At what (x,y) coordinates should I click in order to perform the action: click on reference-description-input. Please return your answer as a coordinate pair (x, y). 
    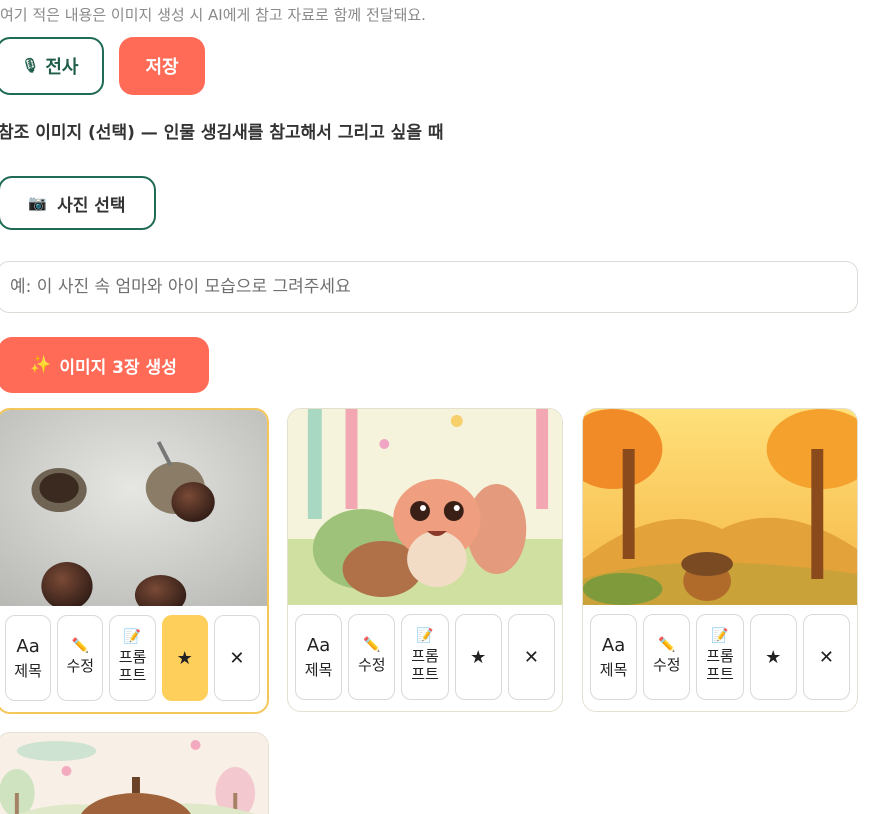
    Looking at the image, I should click on (429, 287).